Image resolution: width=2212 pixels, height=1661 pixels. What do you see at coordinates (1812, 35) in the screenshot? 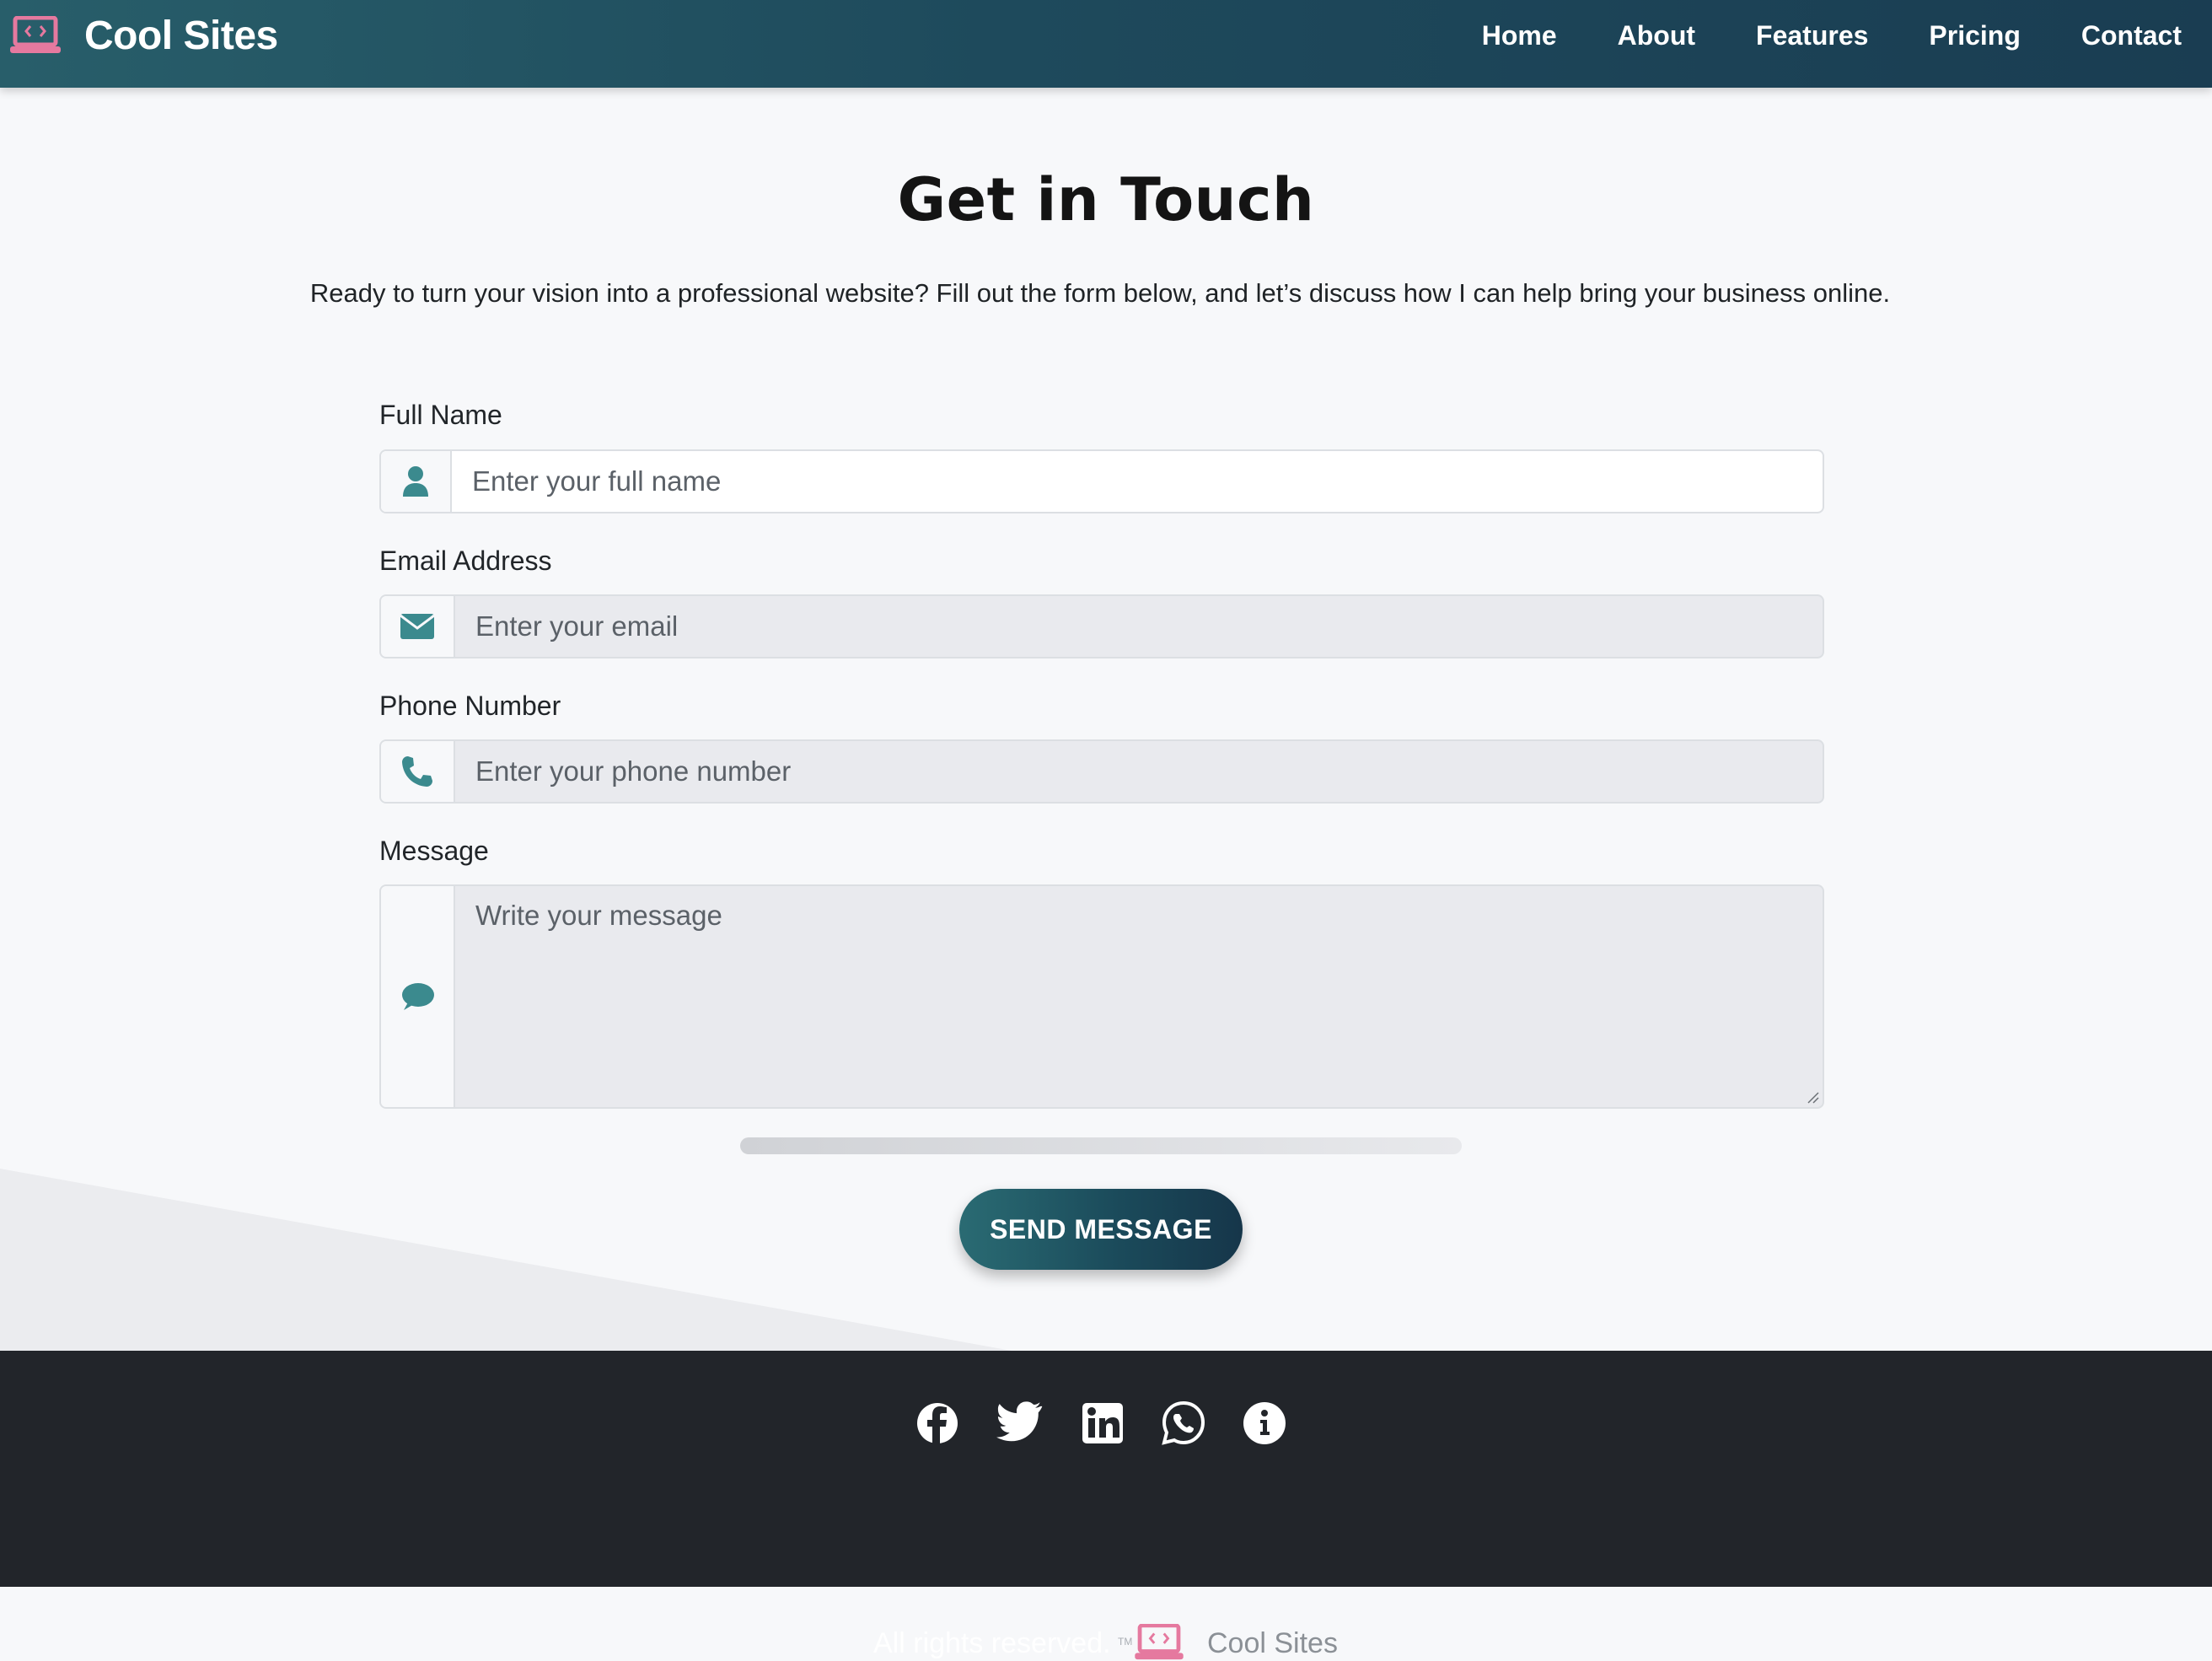
I see `nav-features: Features` at bounding box center [1812, 35].